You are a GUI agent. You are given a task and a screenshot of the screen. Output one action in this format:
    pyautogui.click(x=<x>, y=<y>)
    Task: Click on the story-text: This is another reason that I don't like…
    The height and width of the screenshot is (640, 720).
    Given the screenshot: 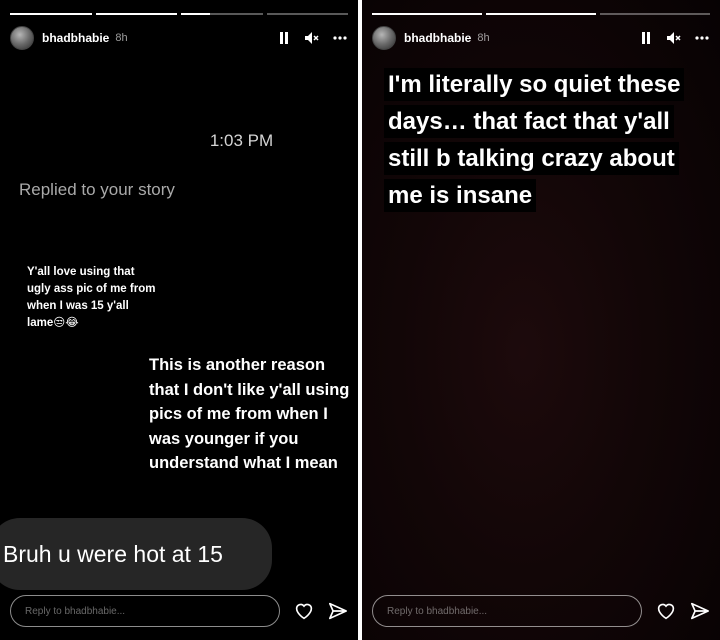 What is the action you would take?
    pyautogui.click(x=249, y=414)
    